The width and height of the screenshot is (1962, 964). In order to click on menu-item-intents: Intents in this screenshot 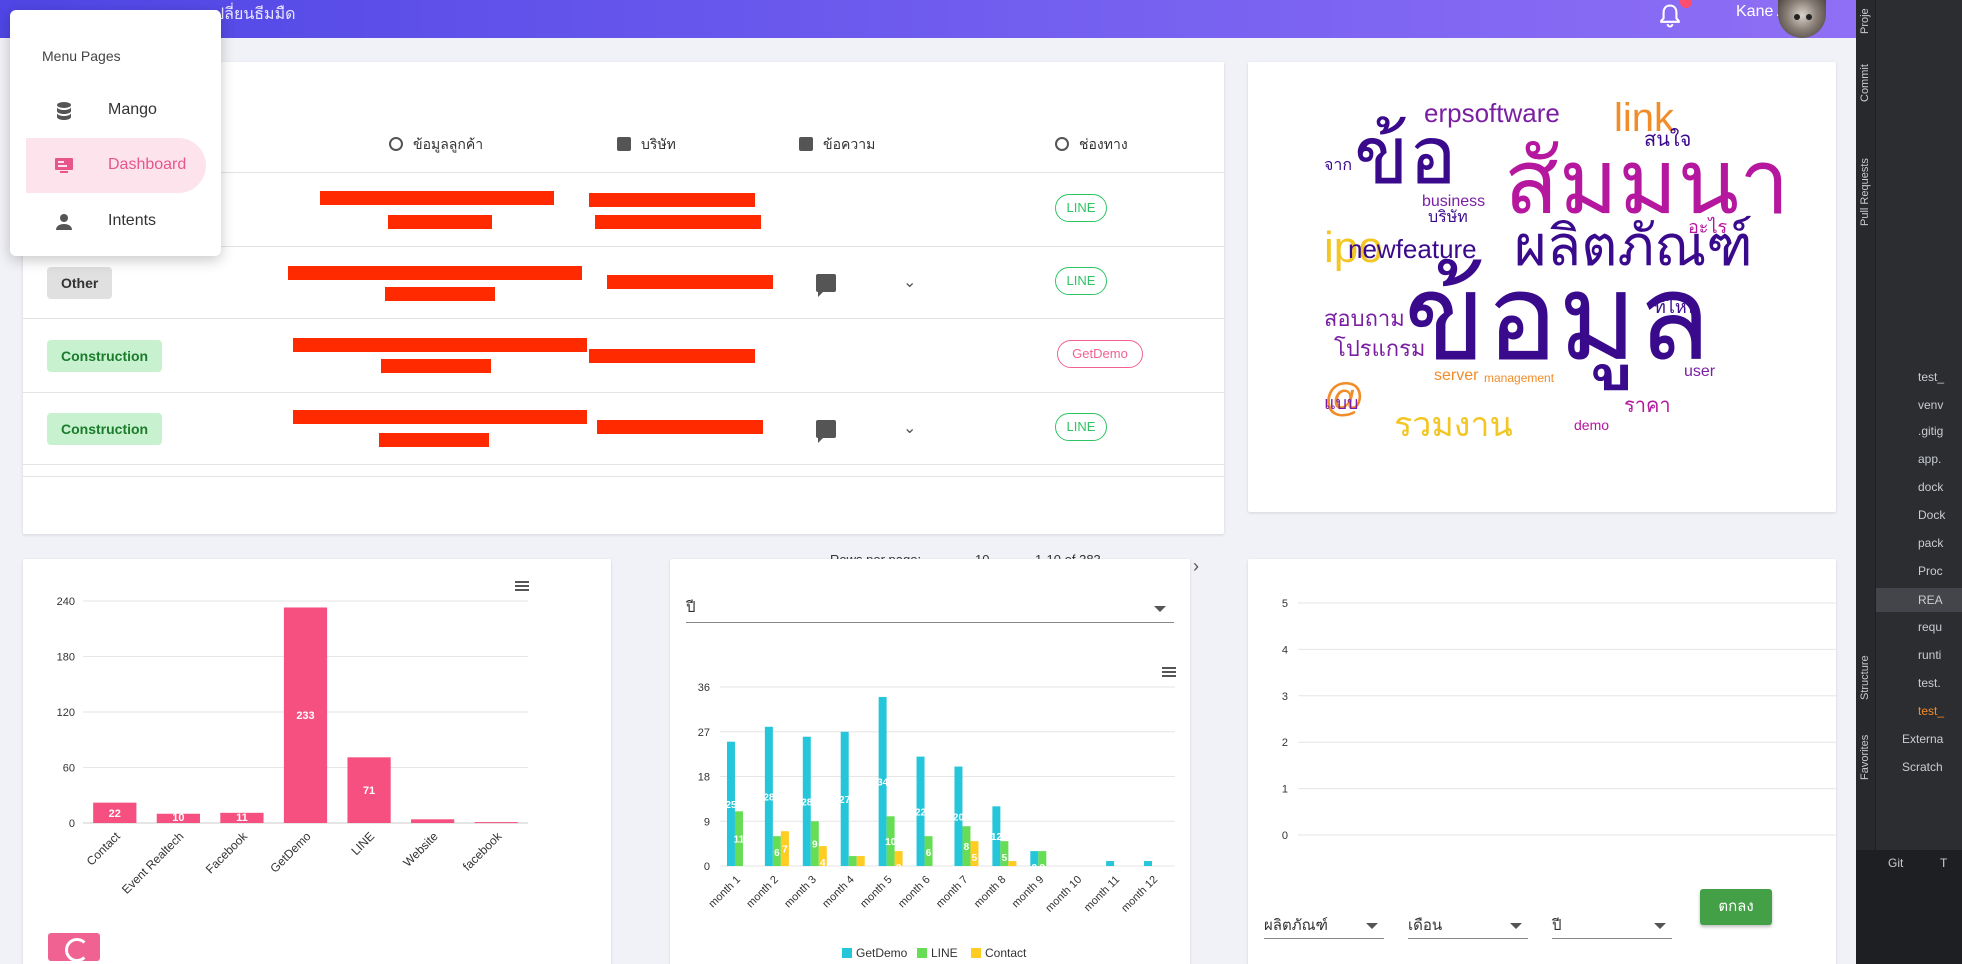, I will do `click(116, 221)`.